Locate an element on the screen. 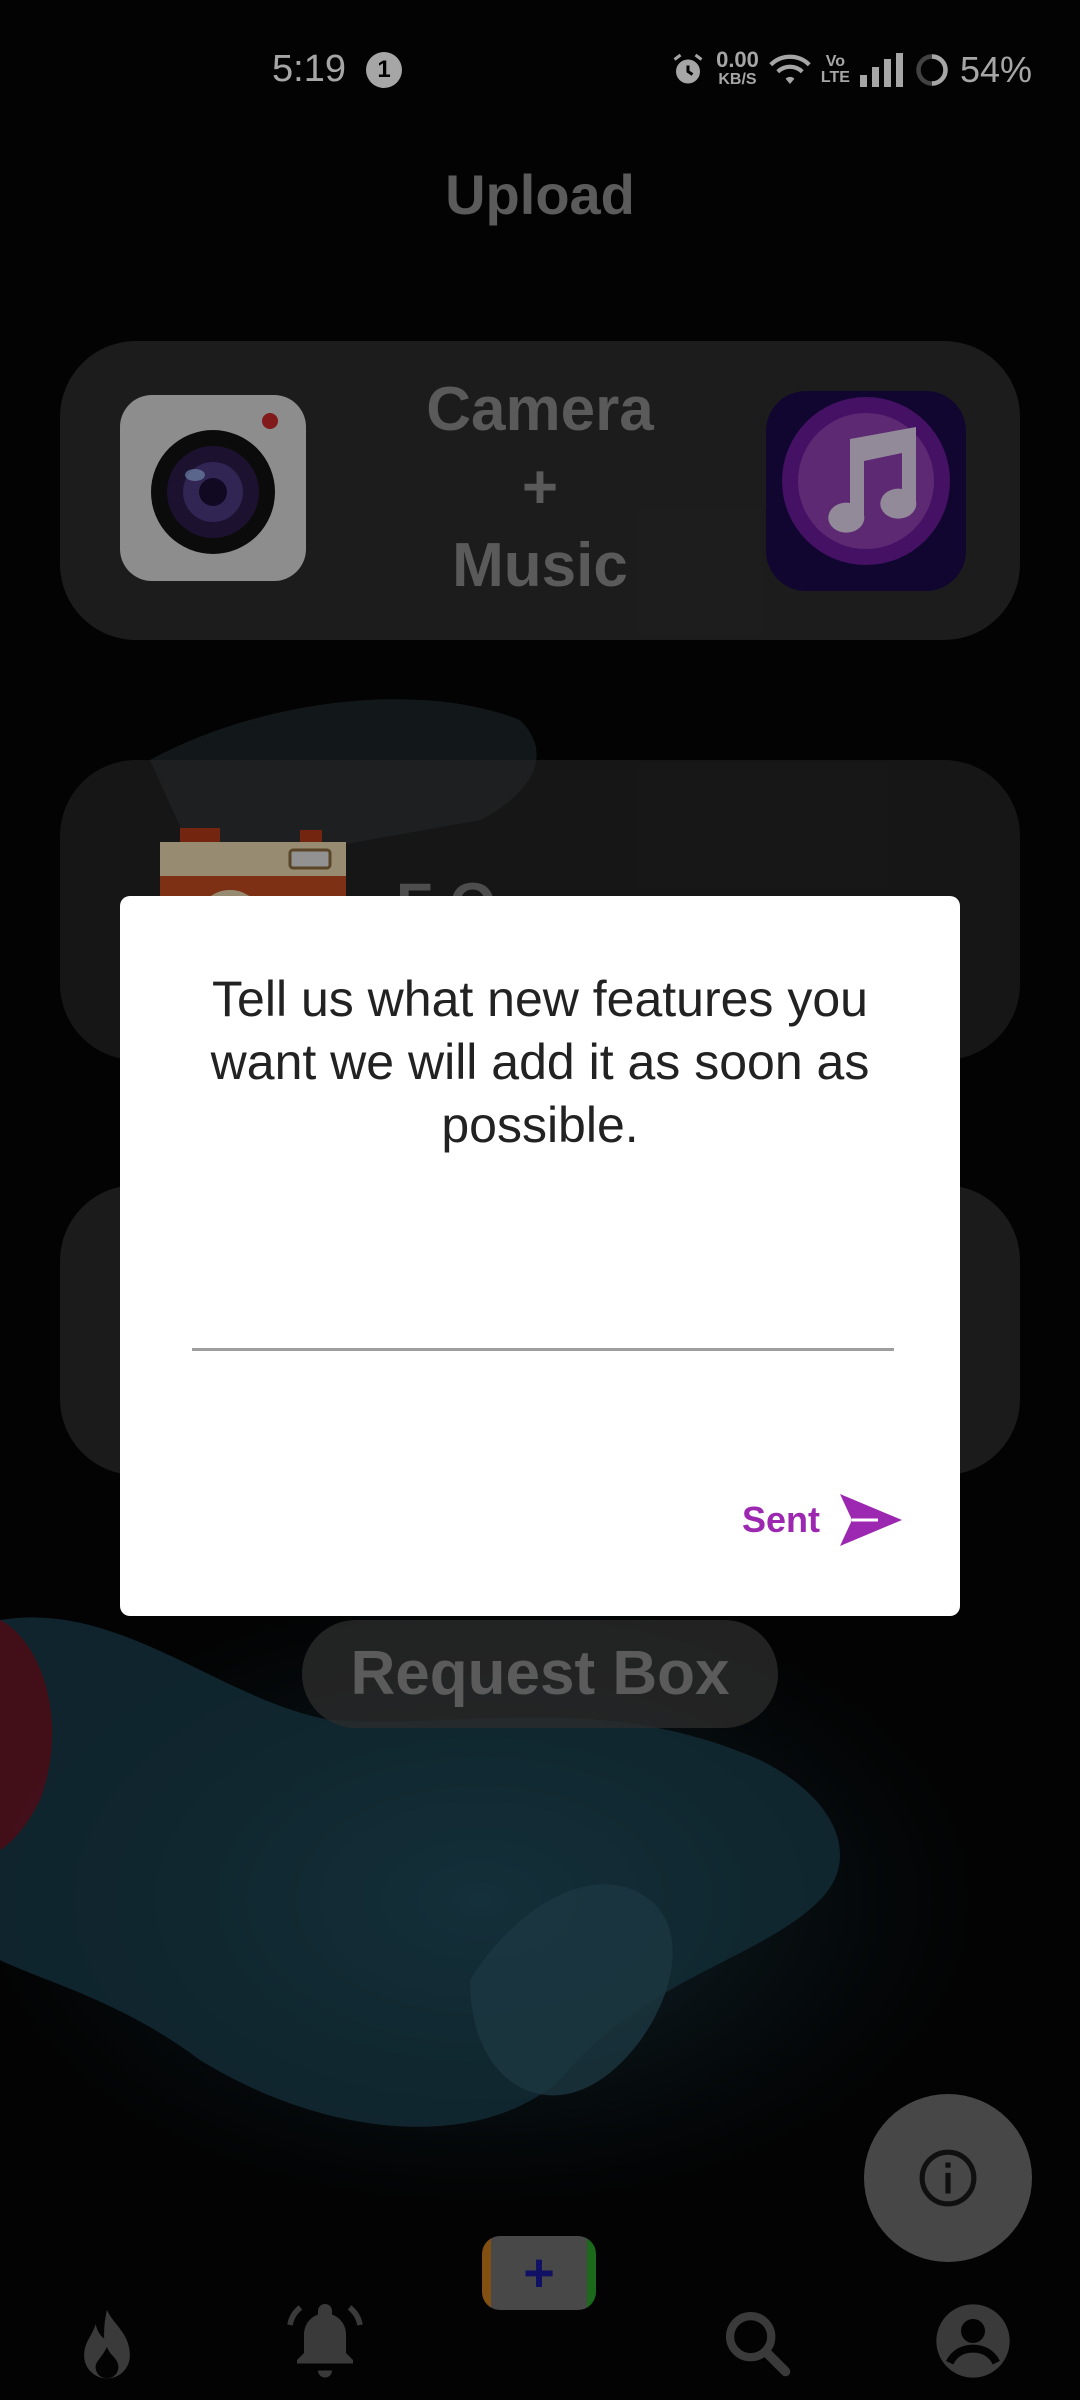  send-label: Sent is located at coordinates (781, 1519).